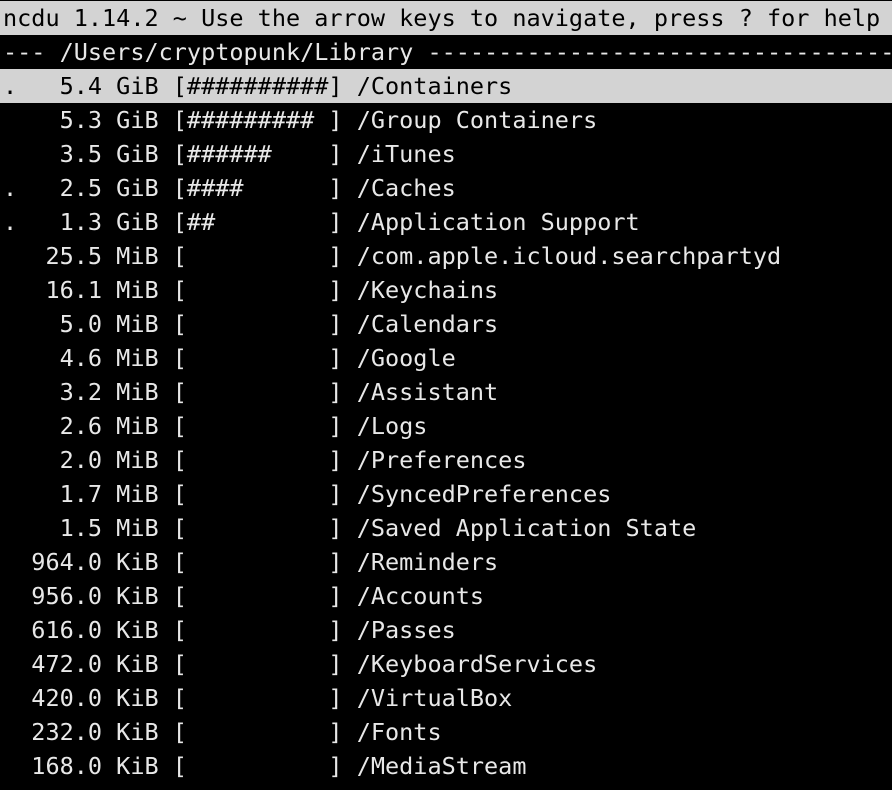 The width and height of the screenshot is (892, 790). Describe the element at coordinates (446, 528) in the screenshot. I see `list-item: 1.5 MiB [ ] /Saved Application State` at that location.